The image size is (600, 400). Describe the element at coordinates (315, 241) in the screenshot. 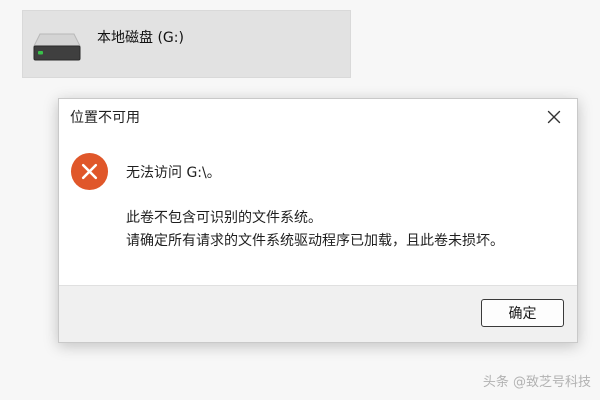

I see `message-line-2: 请确定所有请求的文件系统驱动程序已加载，且此卷未损坏。` at that location.